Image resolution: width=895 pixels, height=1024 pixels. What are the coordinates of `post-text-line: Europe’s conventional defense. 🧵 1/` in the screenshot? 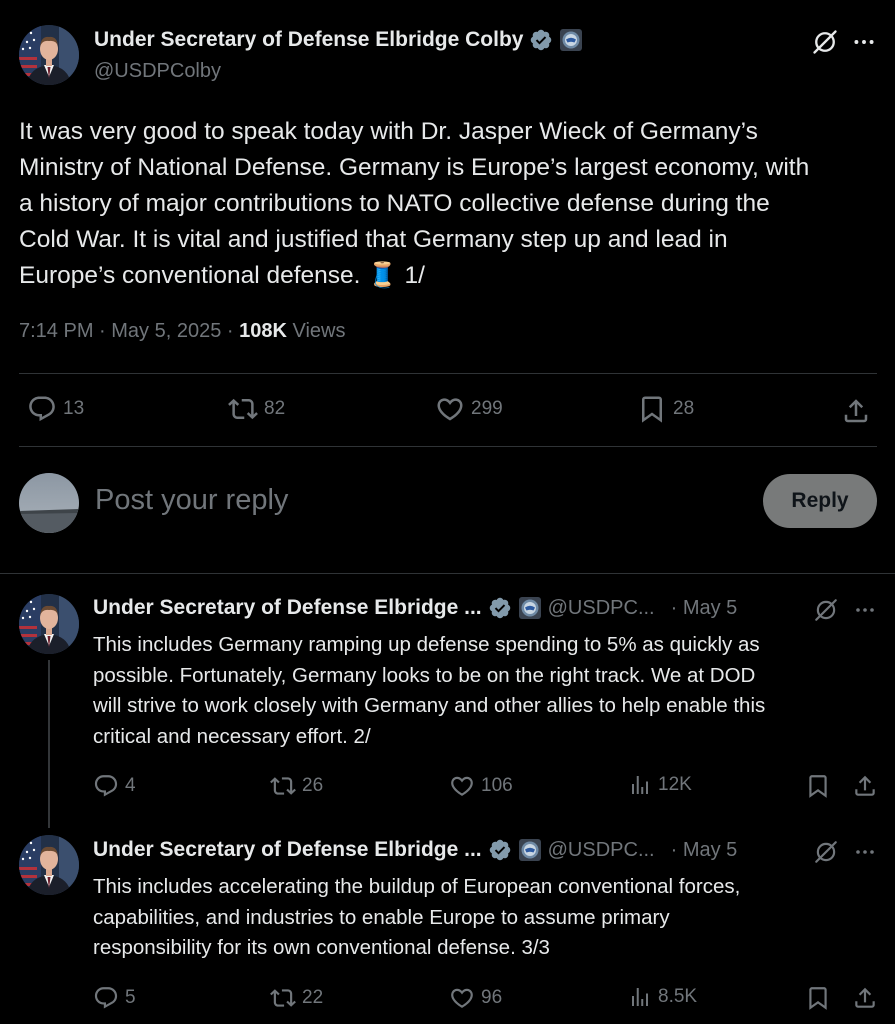 It's located at (222, 275).